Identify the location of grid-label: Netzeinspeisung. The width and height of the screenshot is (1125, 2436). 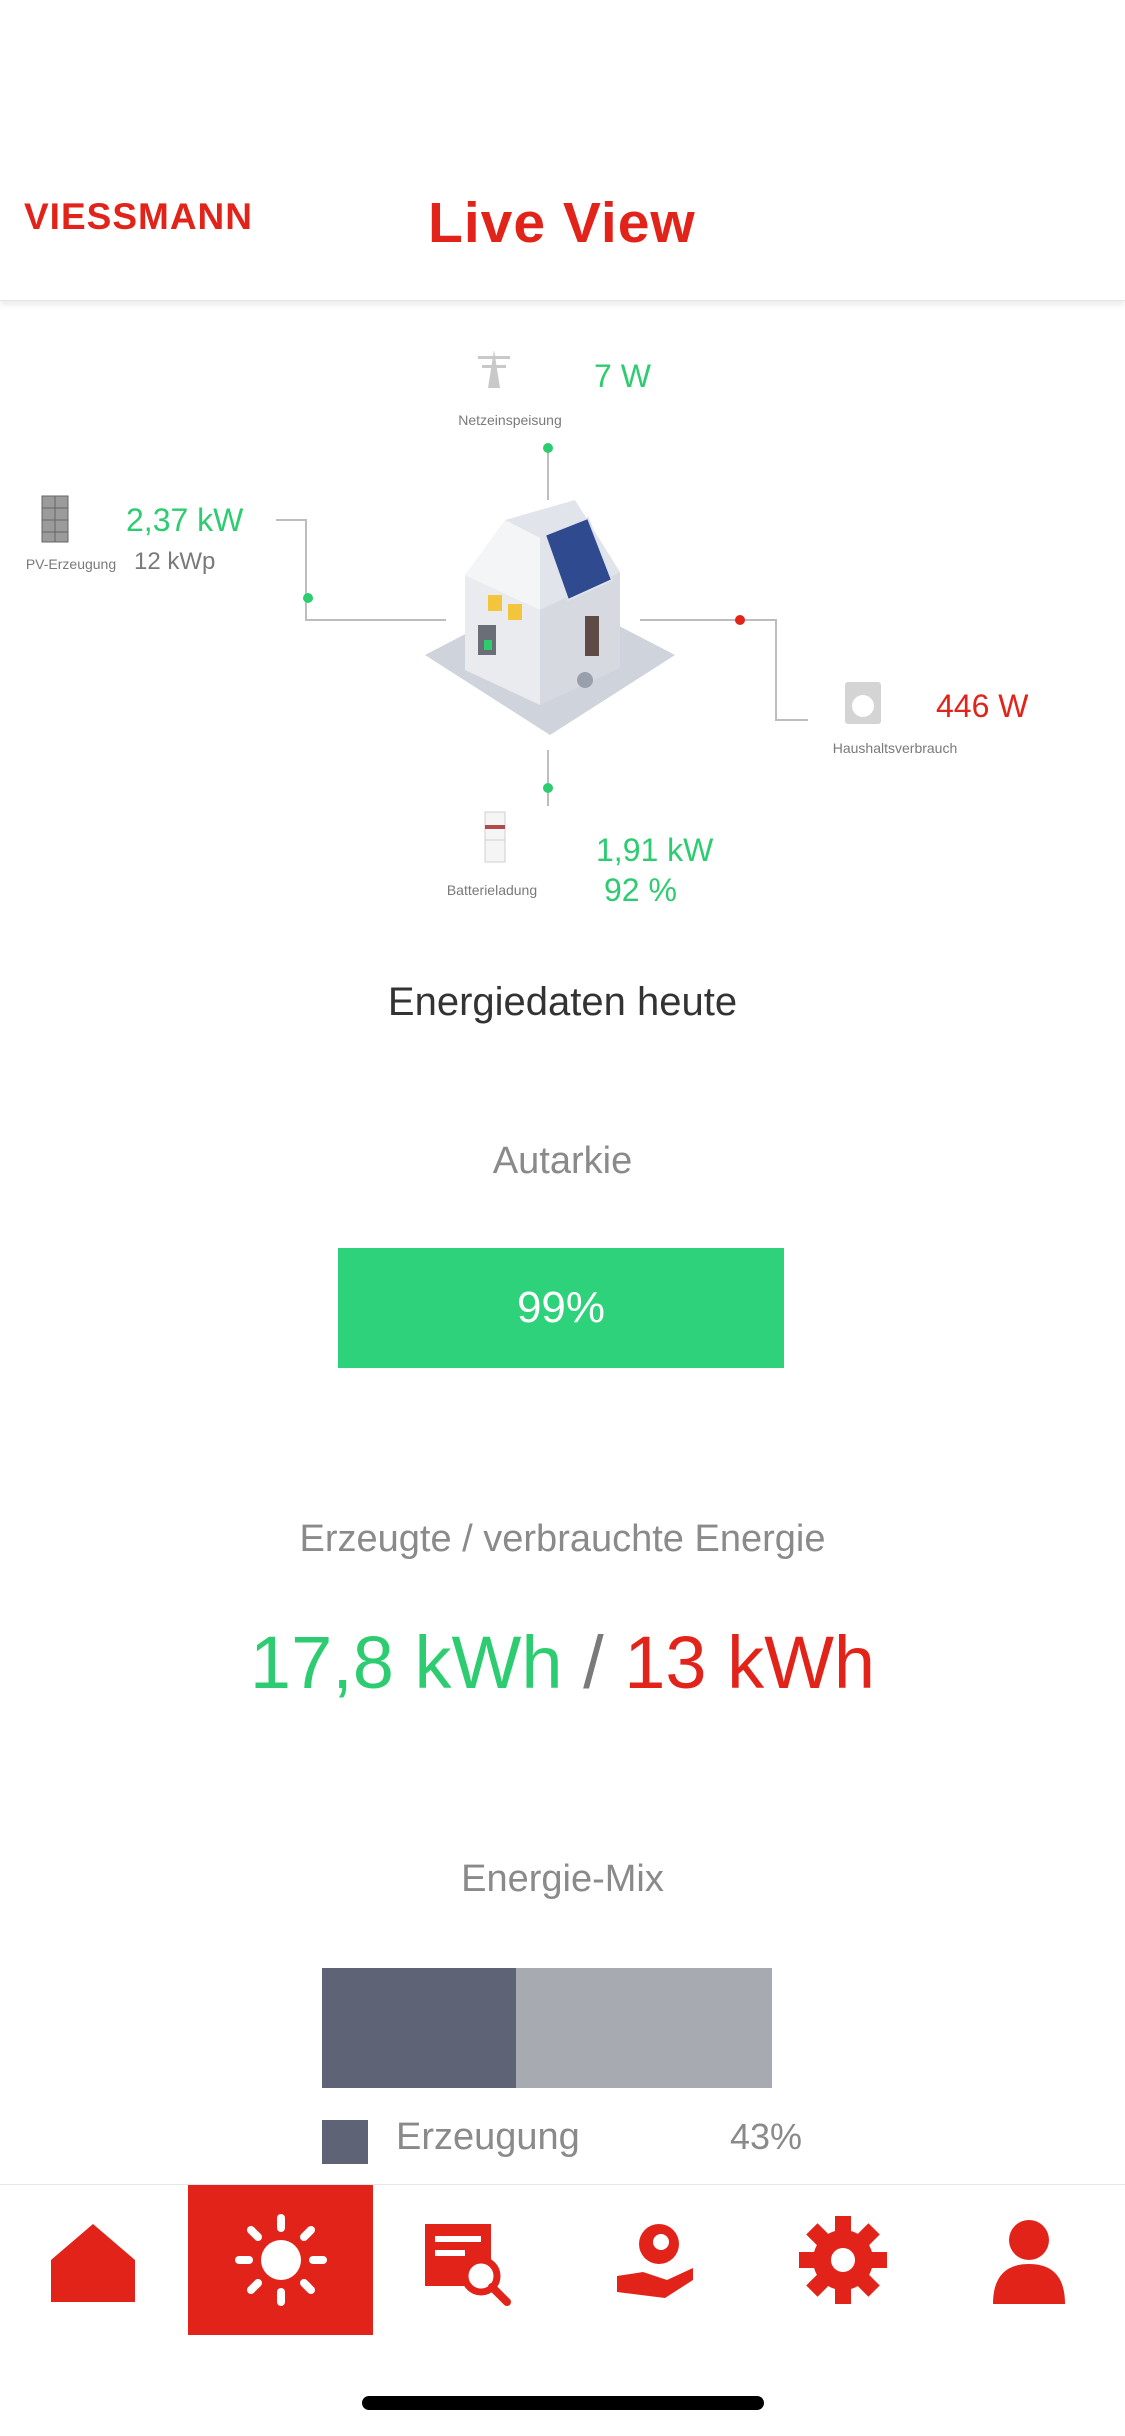
(510, 420).